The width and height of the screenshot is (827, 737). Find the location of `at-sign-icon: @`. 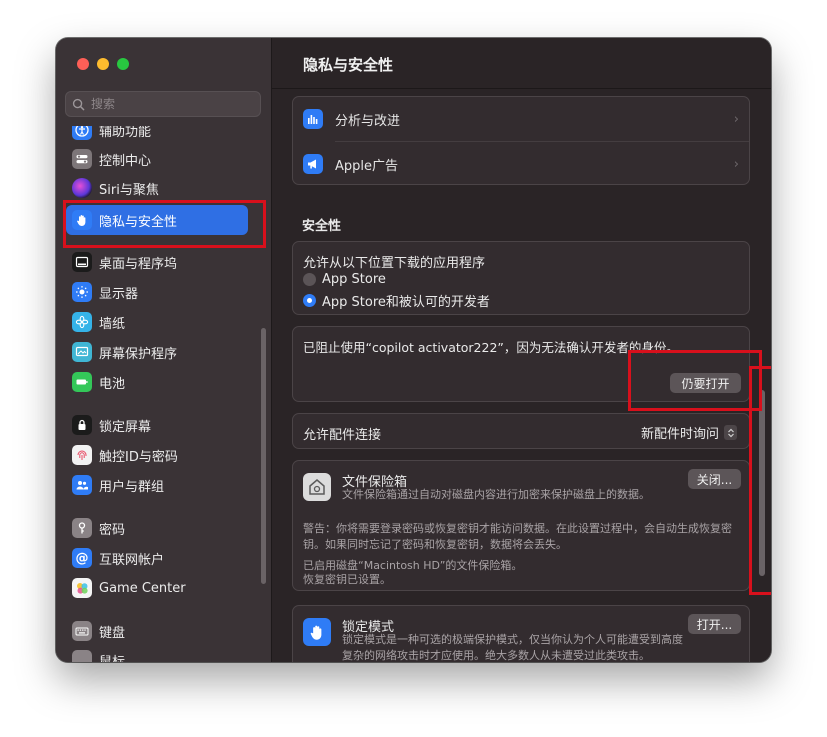

at-sign-icon: @ is located at coordinates (82, 558).